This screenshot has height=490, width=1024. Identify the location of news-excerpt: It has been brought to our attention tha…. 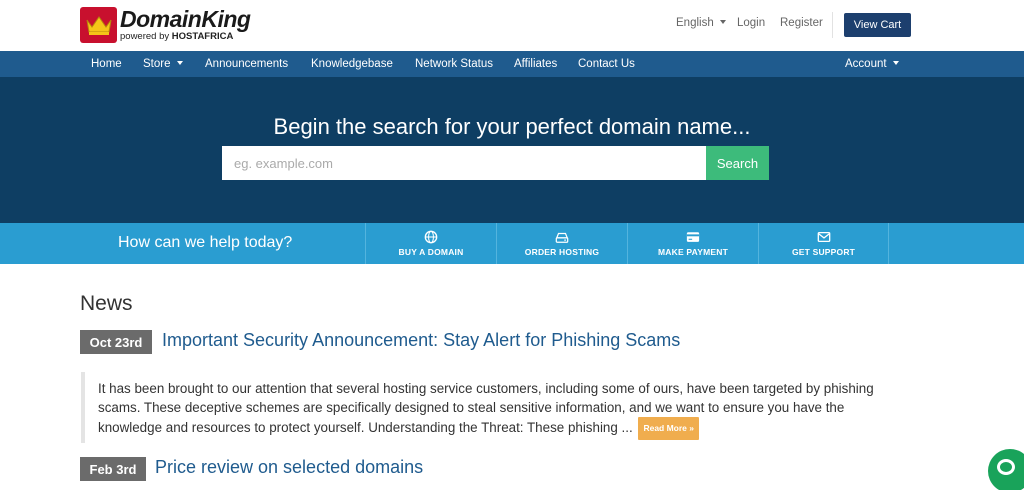
(486, 407).